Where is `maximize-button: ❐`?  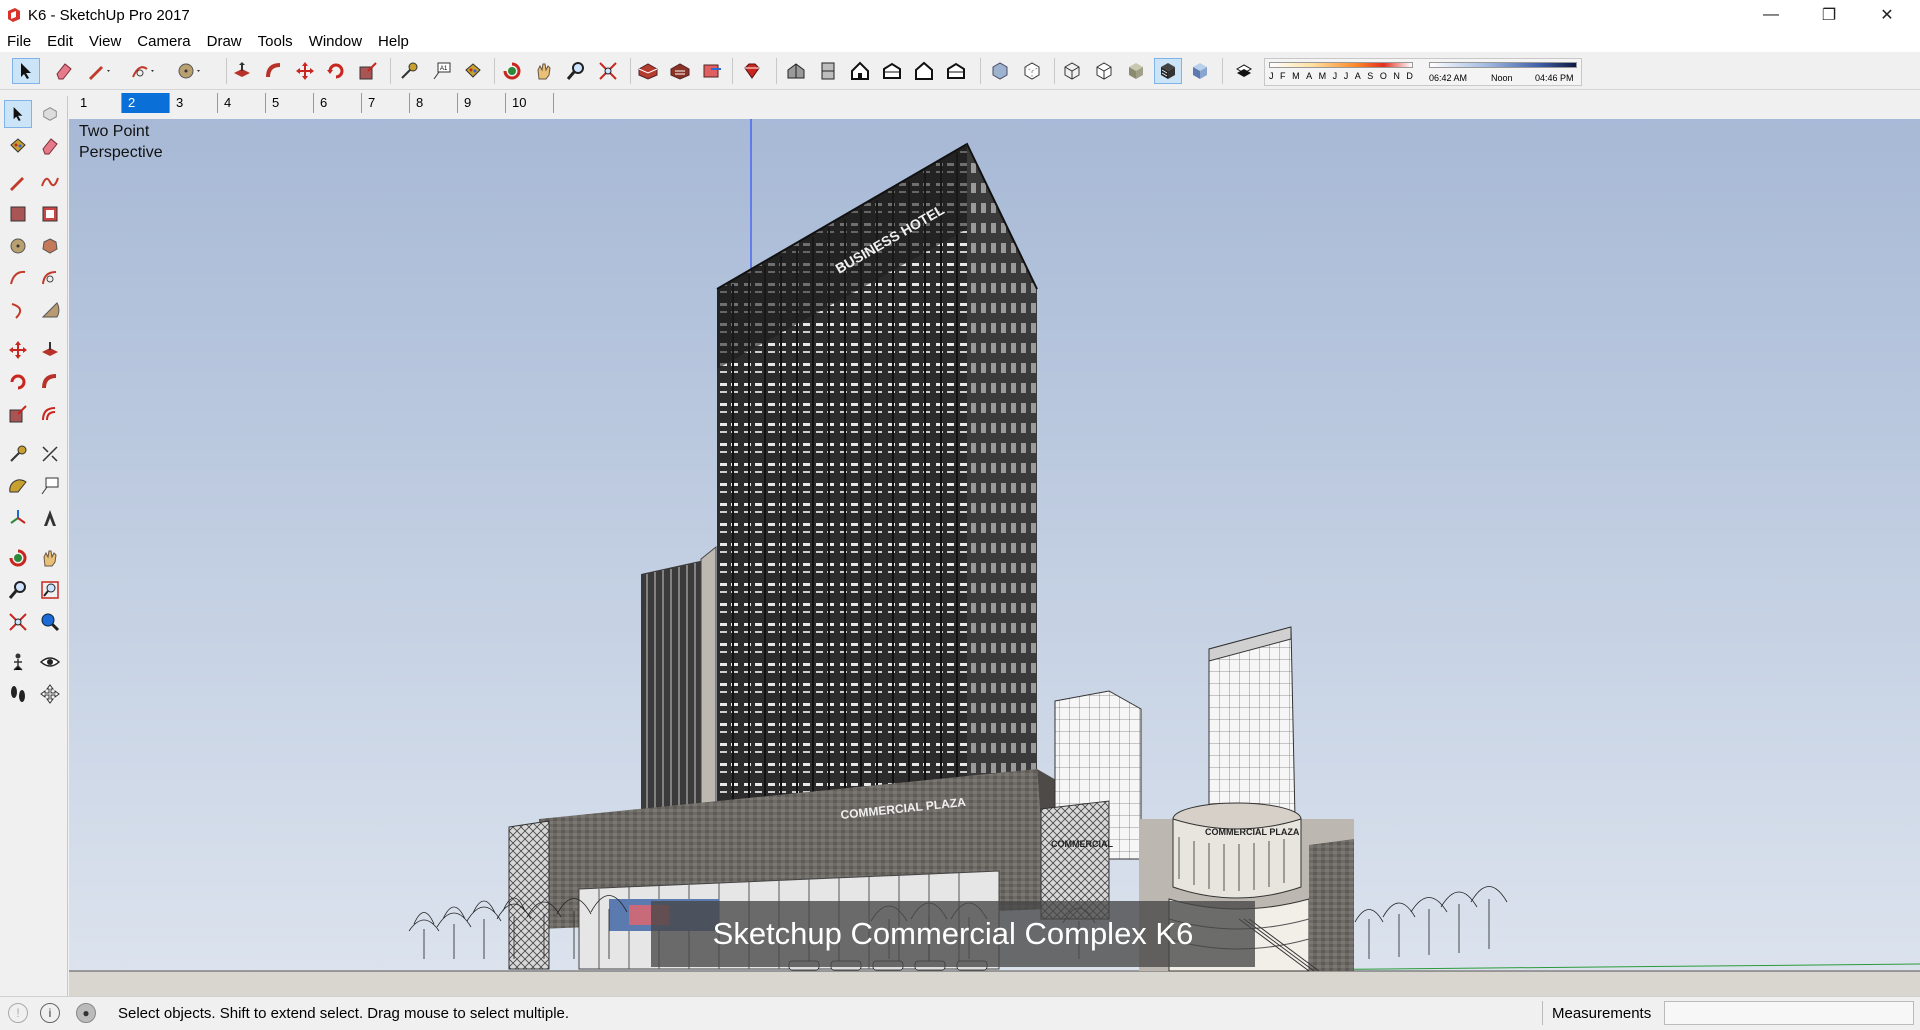
maximize-button: ❐ is located at coordinates (1829, 15).